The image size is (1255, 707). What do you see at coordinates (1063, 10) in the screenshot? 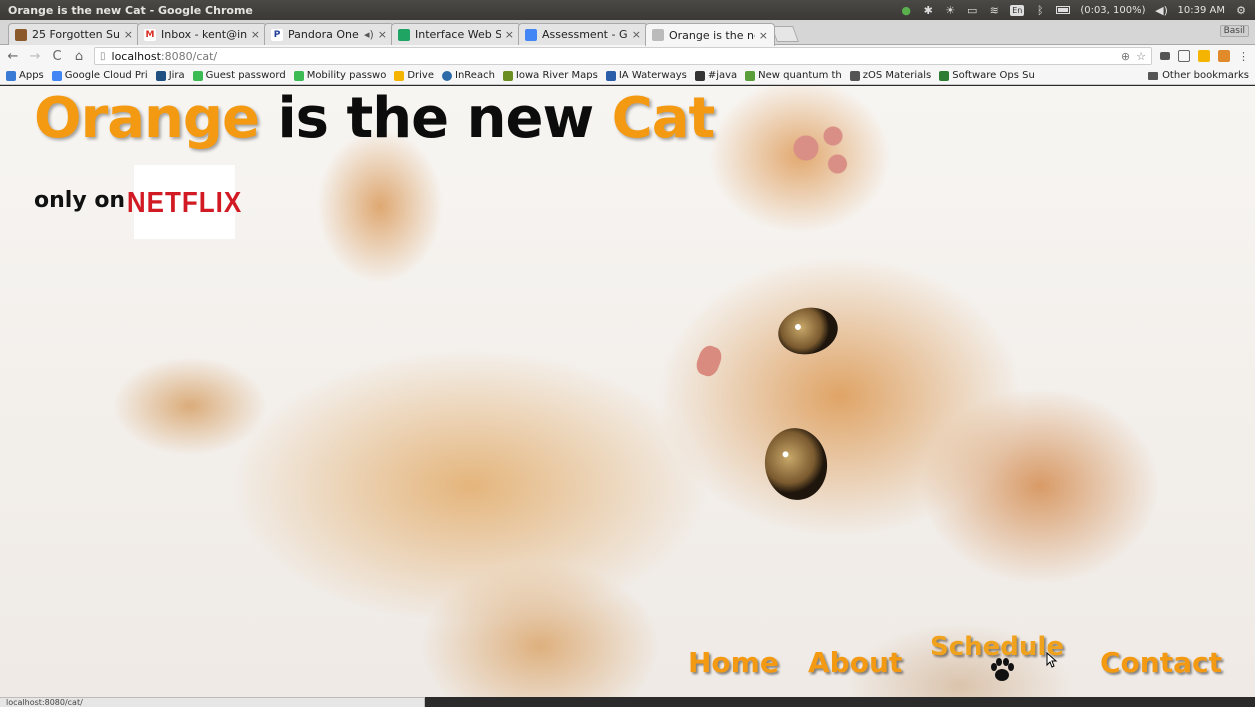
I see `battery-icon` at bounding box center [1063, 10].